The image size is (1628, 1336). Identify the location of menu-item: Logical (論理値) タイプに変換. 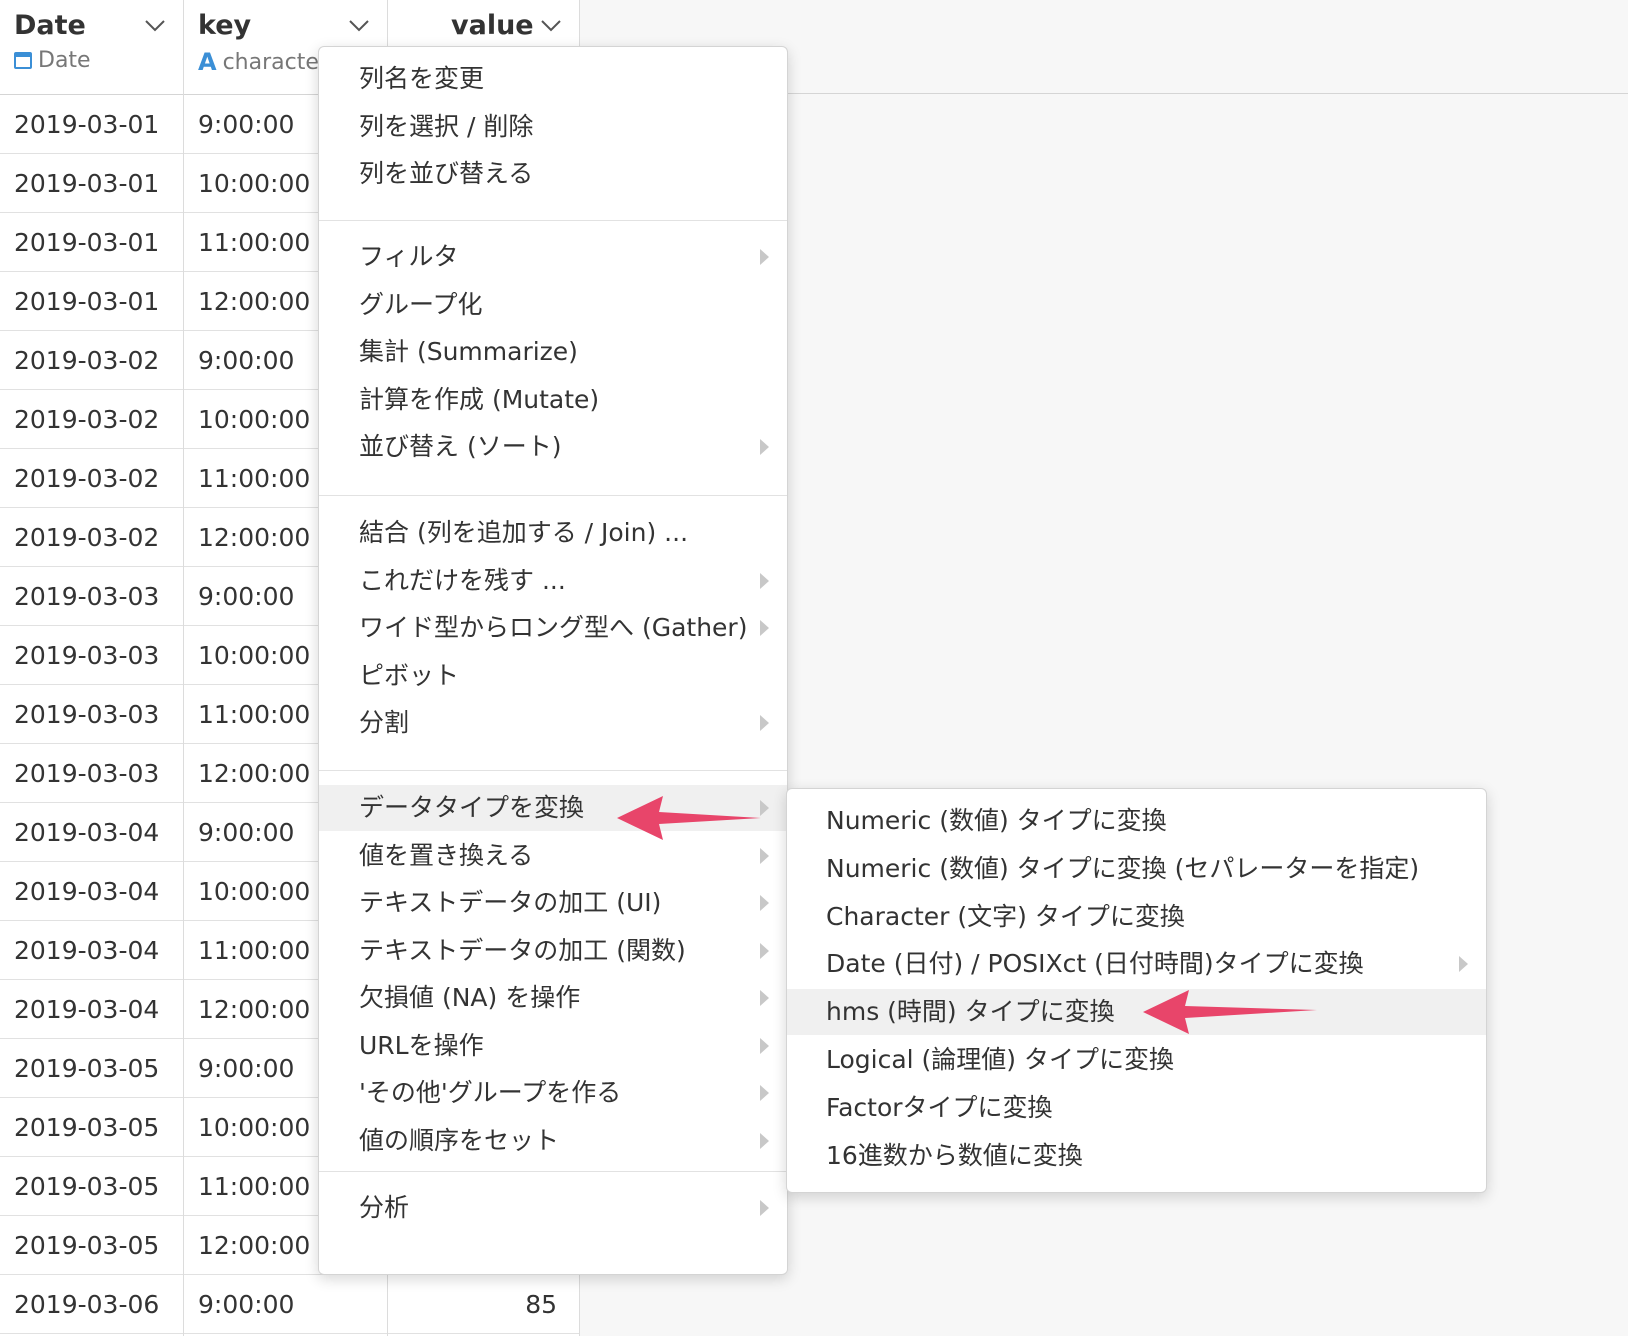
(1136, 1060).